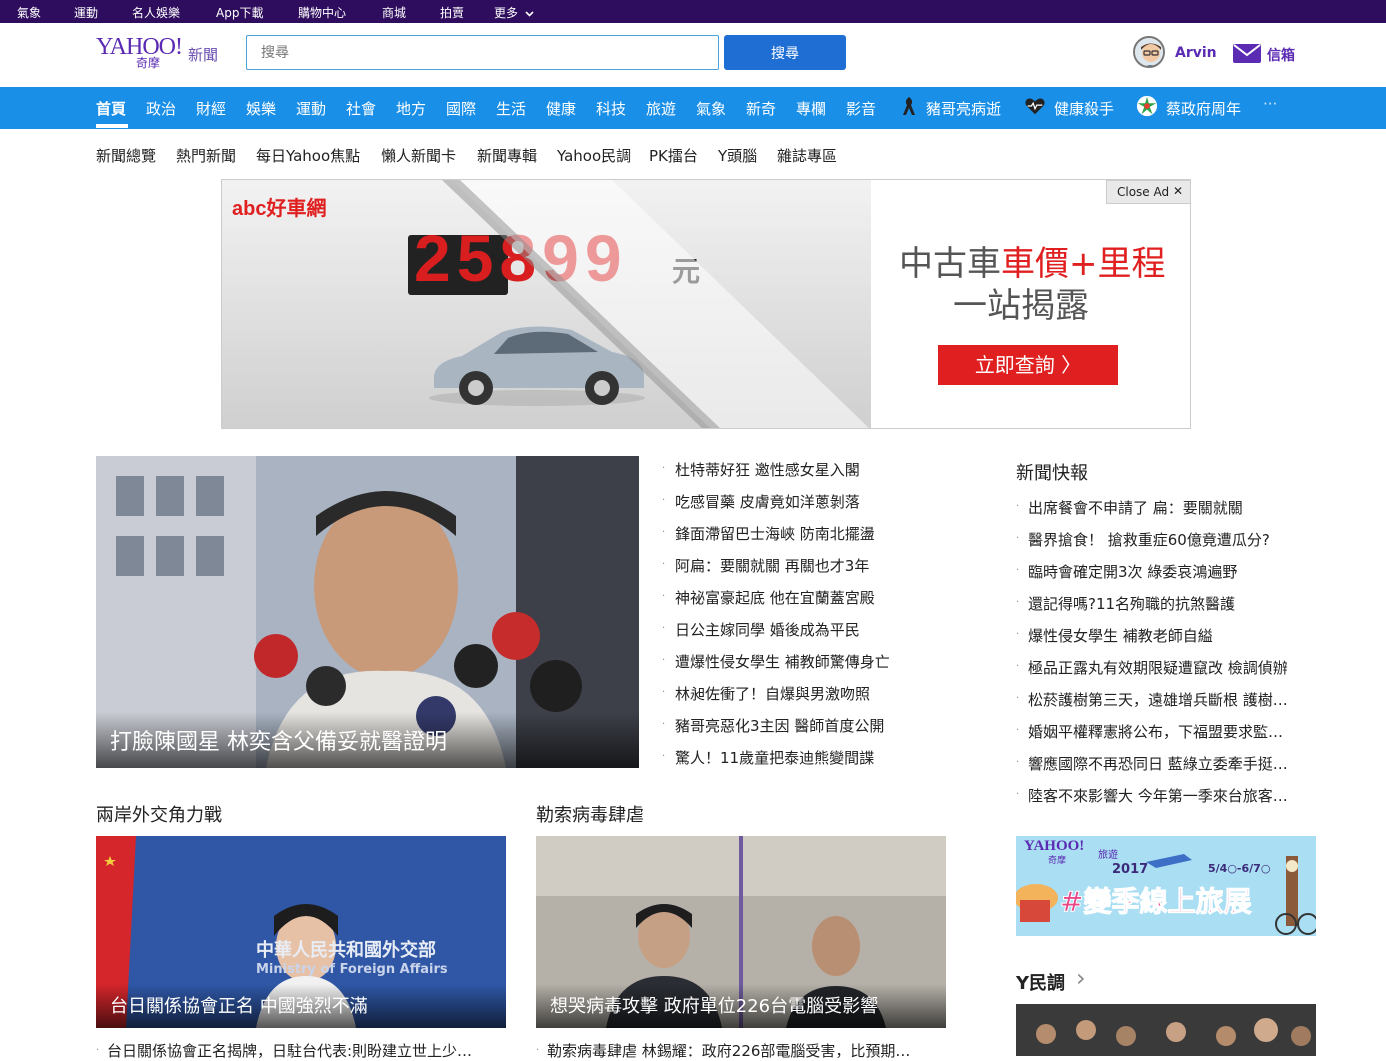  What do you see at coordinates (112, 126) in the screenshot?
I see `nav-active-indicator` at bounding box center [112, 126].